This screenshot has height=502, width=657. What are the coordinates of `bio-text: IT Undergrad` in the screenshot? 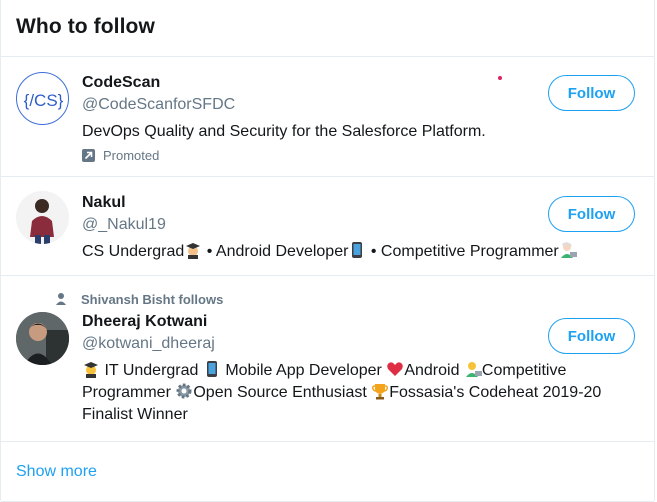 It's located at (151, 370).